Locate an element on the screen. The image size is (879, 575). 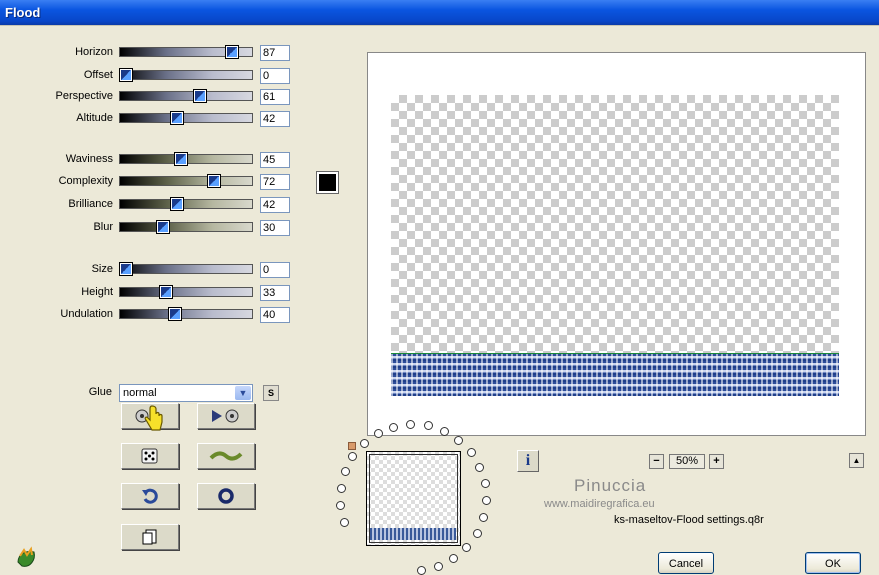
navigator-view-rect is located at coordinates (413, 498).